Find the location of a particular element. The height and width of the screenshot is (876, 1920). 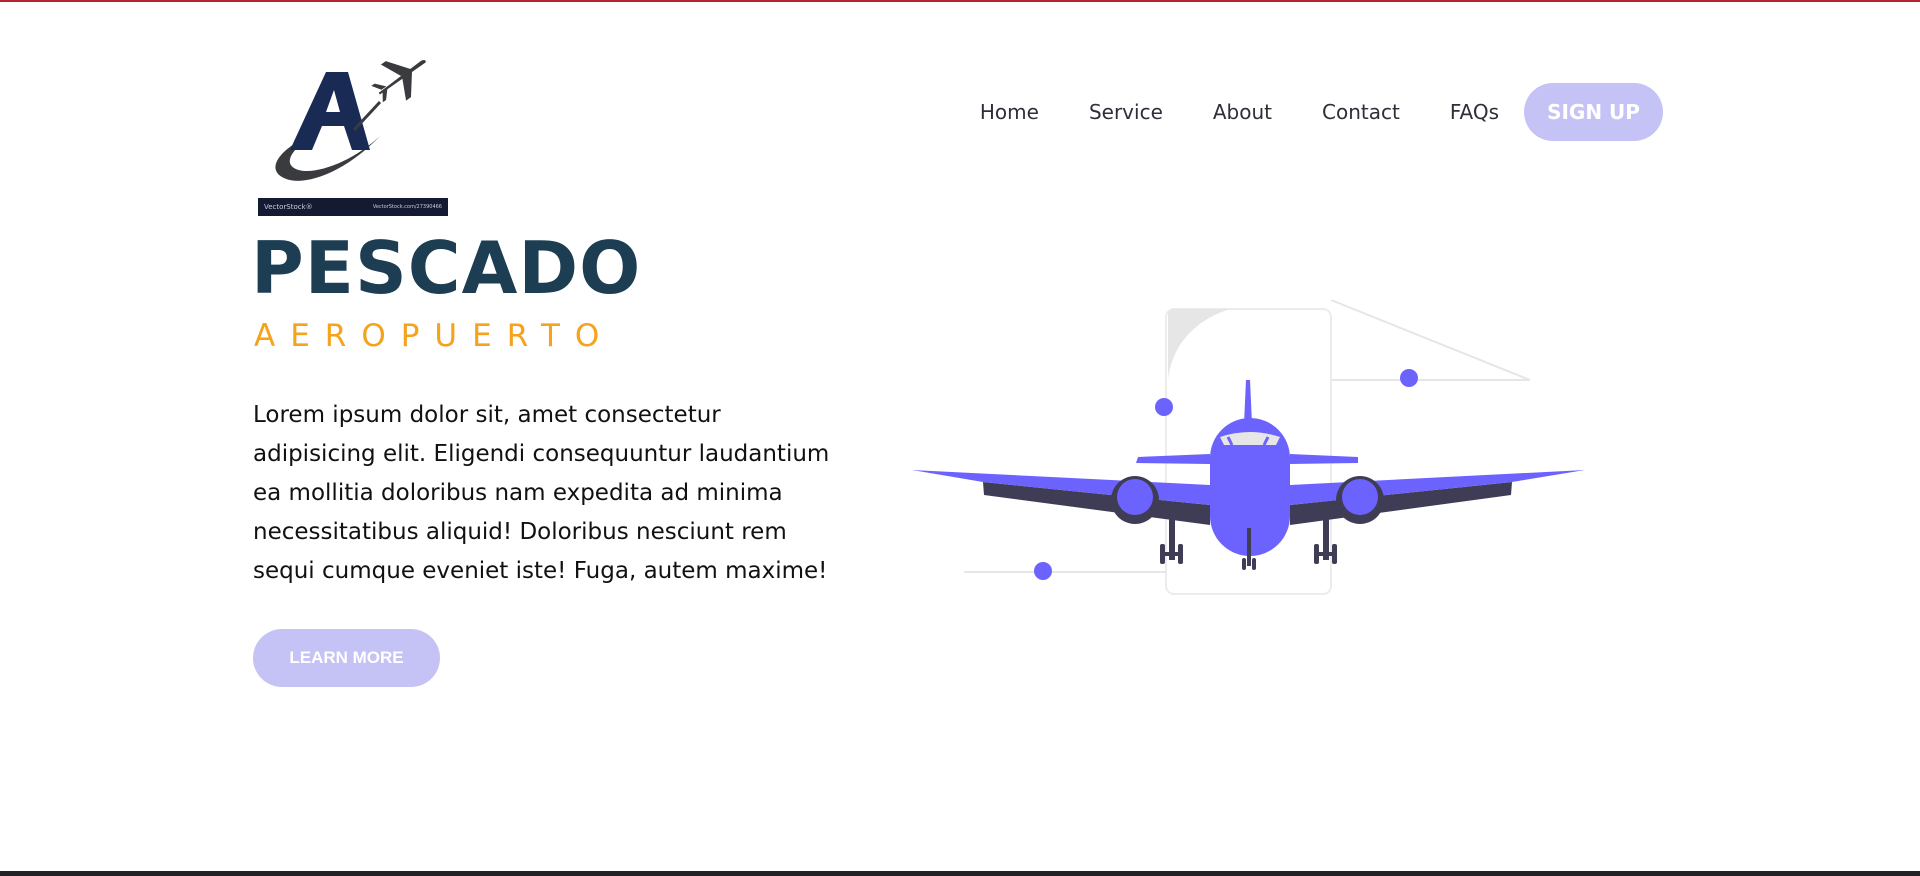

site-logo: VectorStock® VectorStock.com/27390466 is located at coordinates (353, 130).